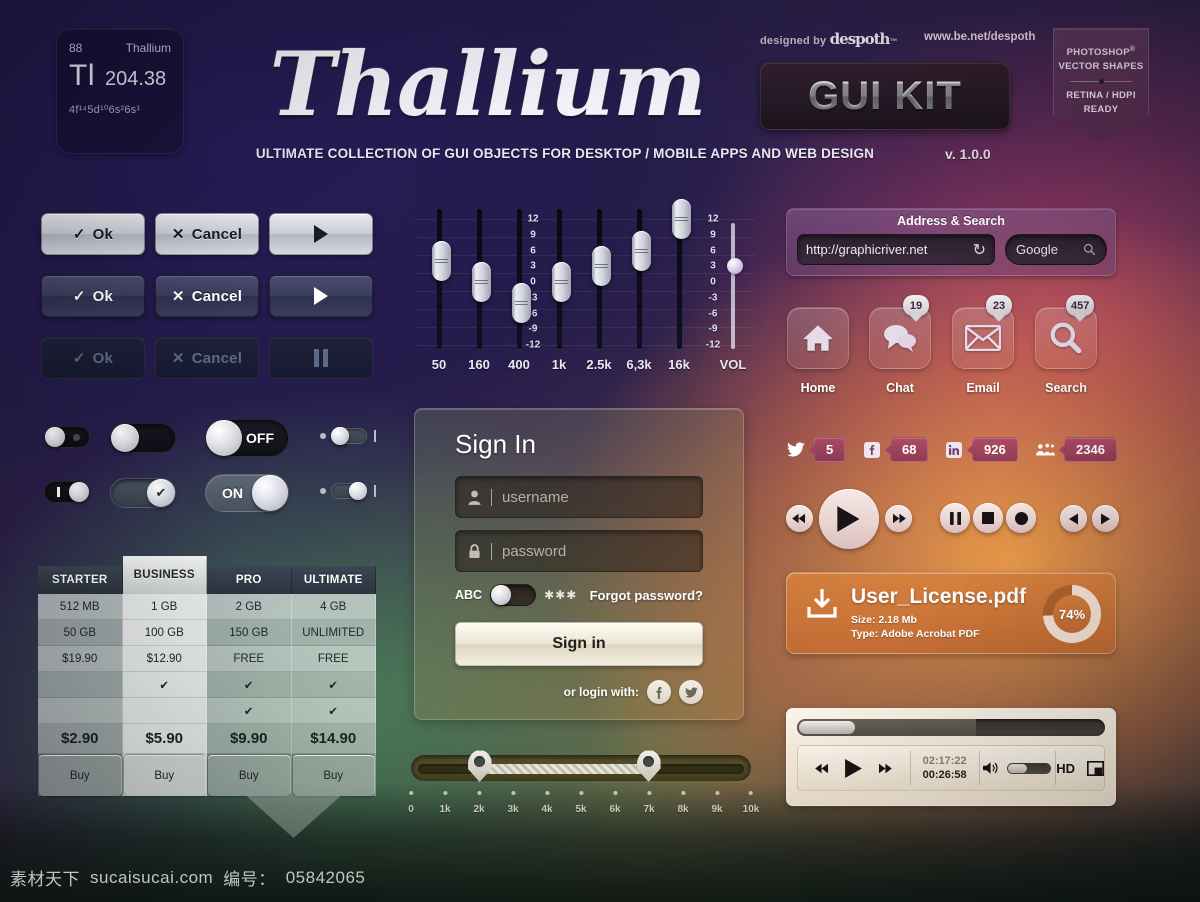  I want to click on pricing-plan-header-ultimate: ULTIMATE, so click(333, 580).